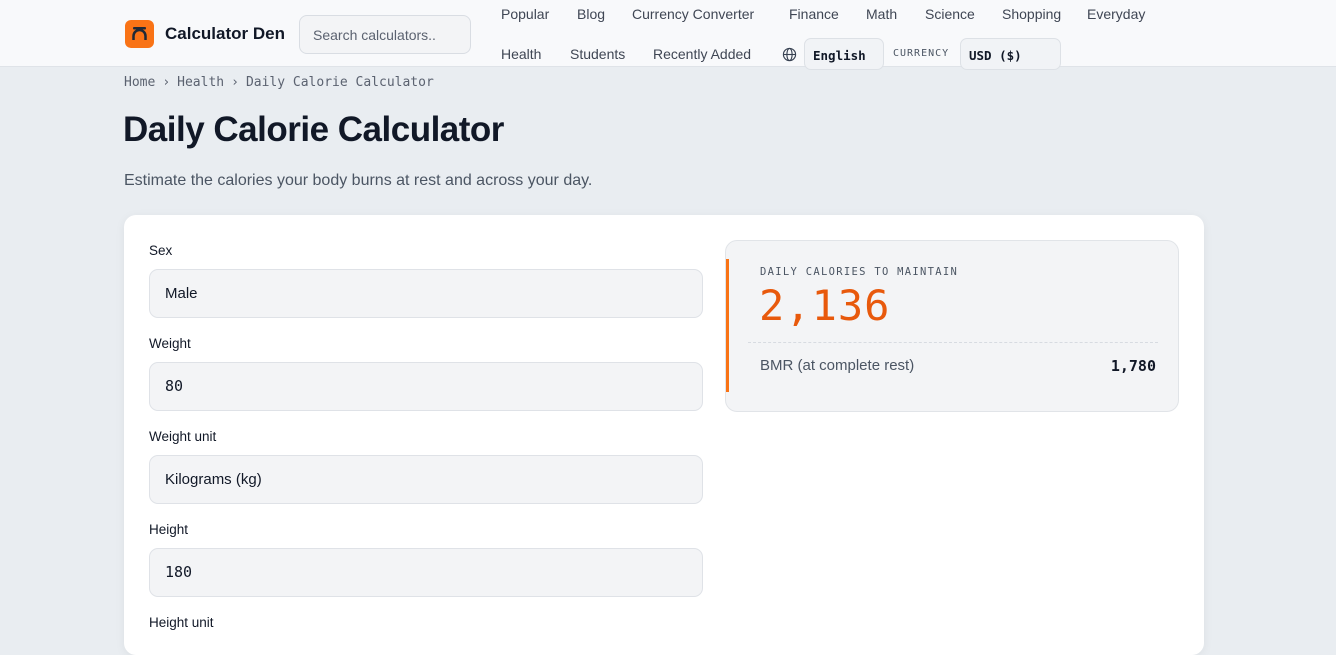 This screenshot has width=1336, height=655. Describe the element at coordinates (814, 14) in the screenshot. I see `nav-finance: Finance` at that location.